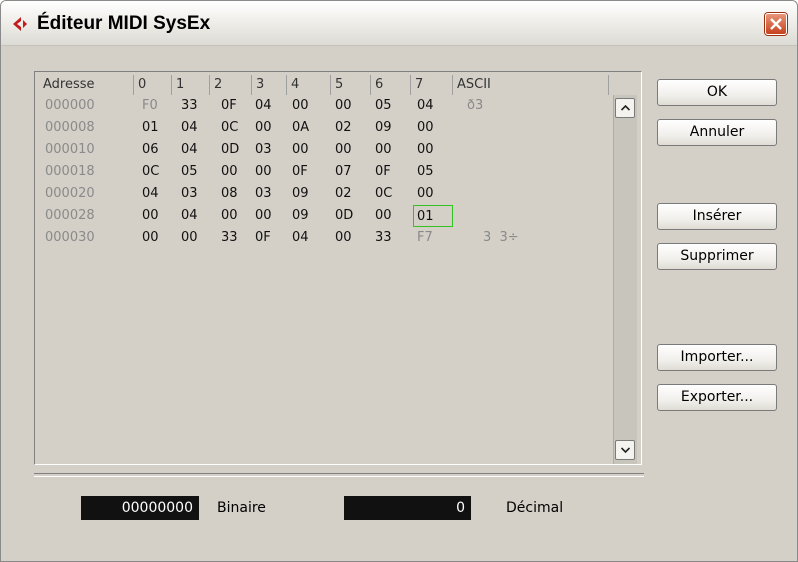 Image resolution: width=798 pixels, height=562 pixels. Describe the element at coordinates (153, 85) in the screenshot. I see `col-header-0: 0` at that location.